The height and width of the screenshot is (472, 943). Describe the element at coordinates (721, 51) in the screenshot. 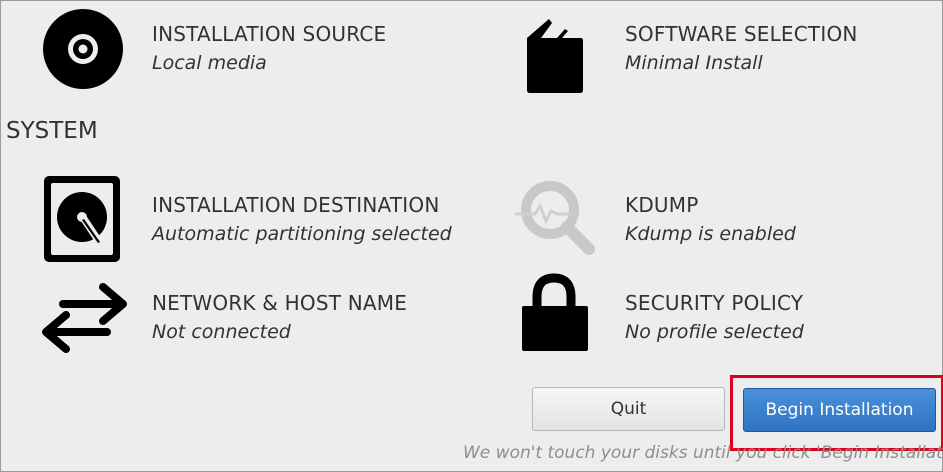

I see `software-selection-spoke: SOFTWARE SELECTION Minimal Install` at that location.